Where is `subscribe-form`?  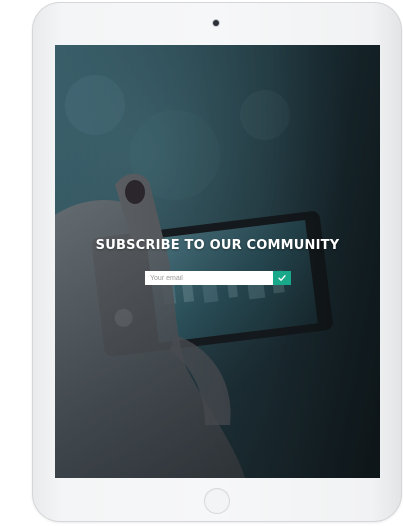 subscribe-form is located at coordinates (218, 278).